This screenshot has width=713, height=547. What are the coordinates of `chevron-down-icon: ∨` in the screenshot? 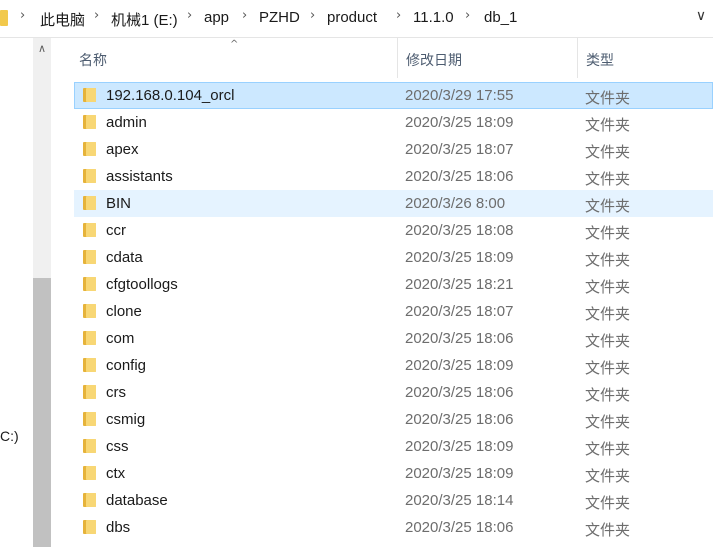 It's located at (701, 19).